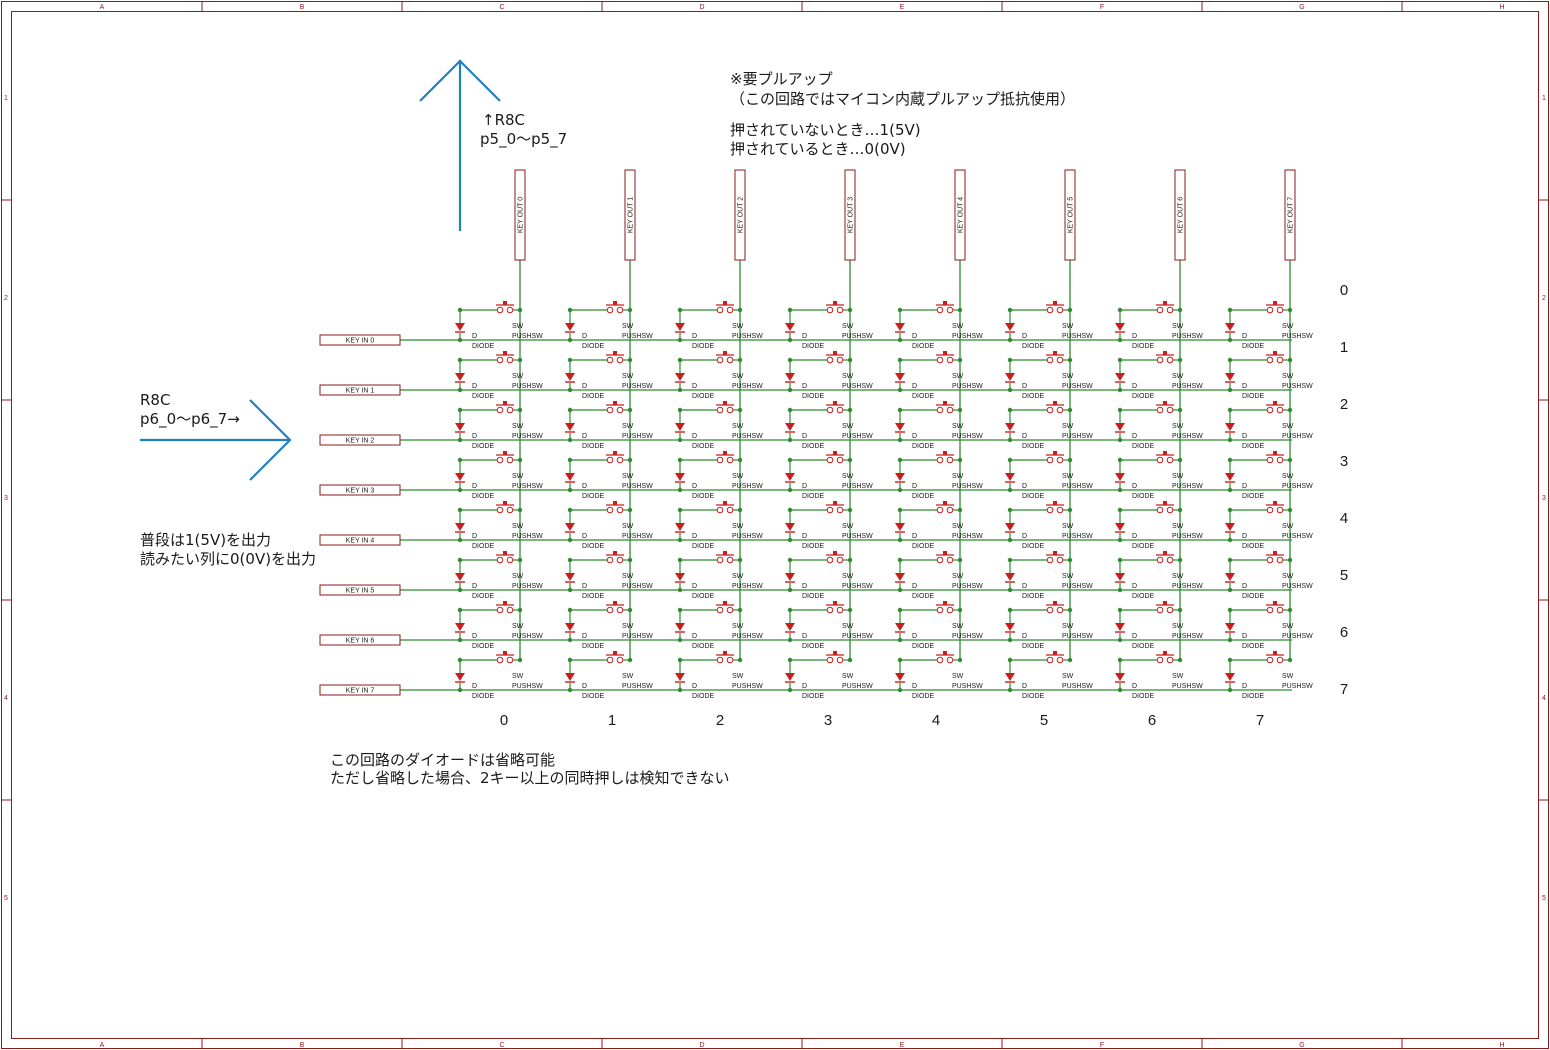 The image size is (1550, 1050). What do you see at coordinates (360, 441) in the screenshot?
I see `key-in-label: KEY IN 2` at bounding box center [360, 441].